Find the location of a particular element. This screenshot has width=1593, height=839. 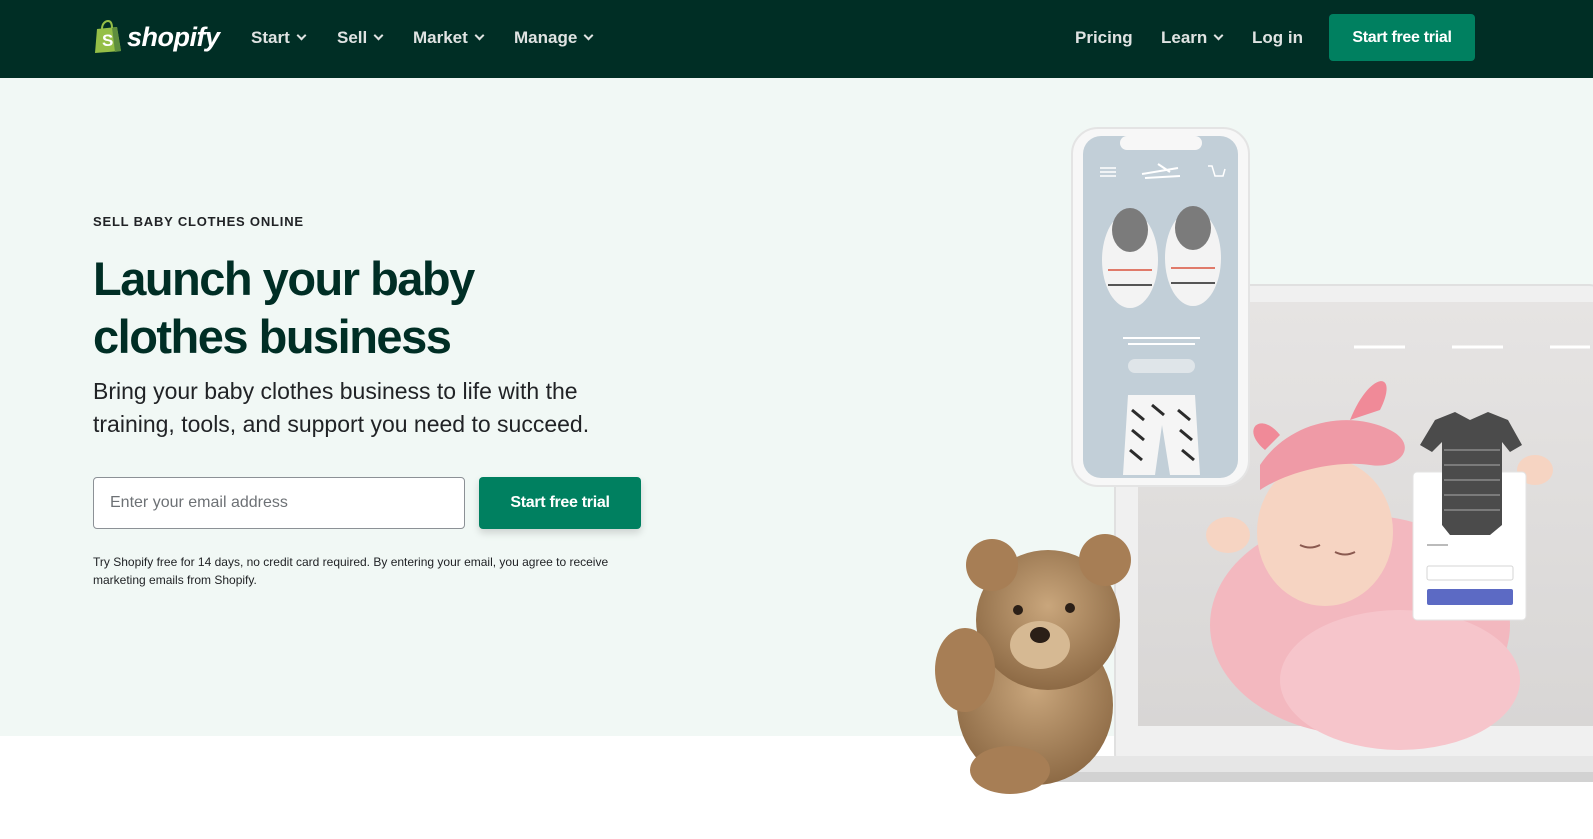

headline-line-1: Launch your baby is located at coordinates (284, 278).